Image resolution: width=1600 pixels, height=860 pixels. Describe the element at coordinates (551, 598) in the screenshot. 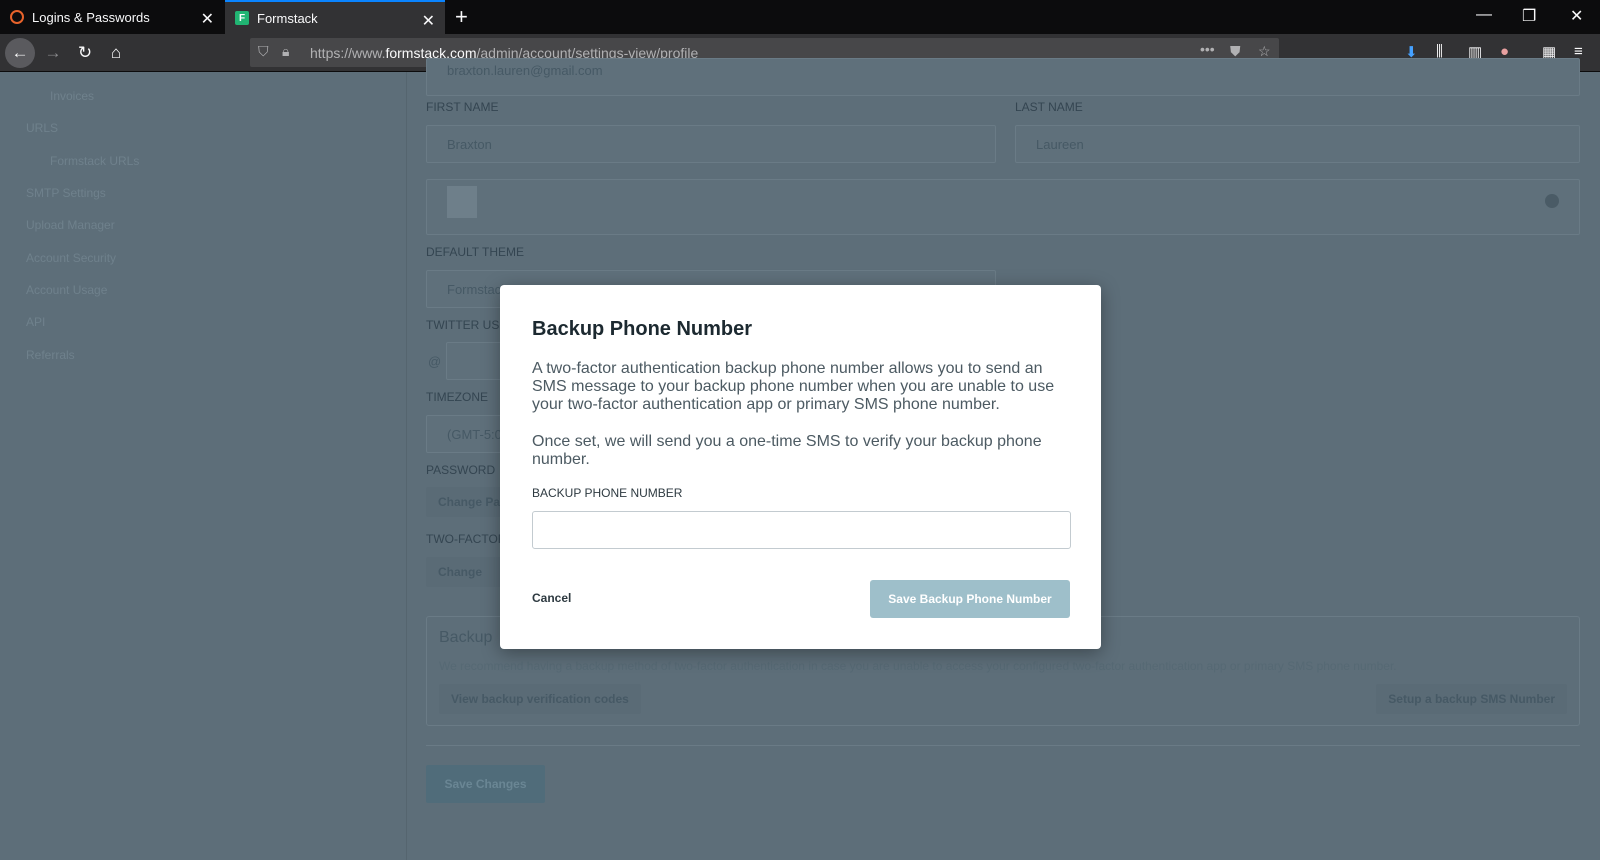

I see `cancel-button: Cancel` at that location.